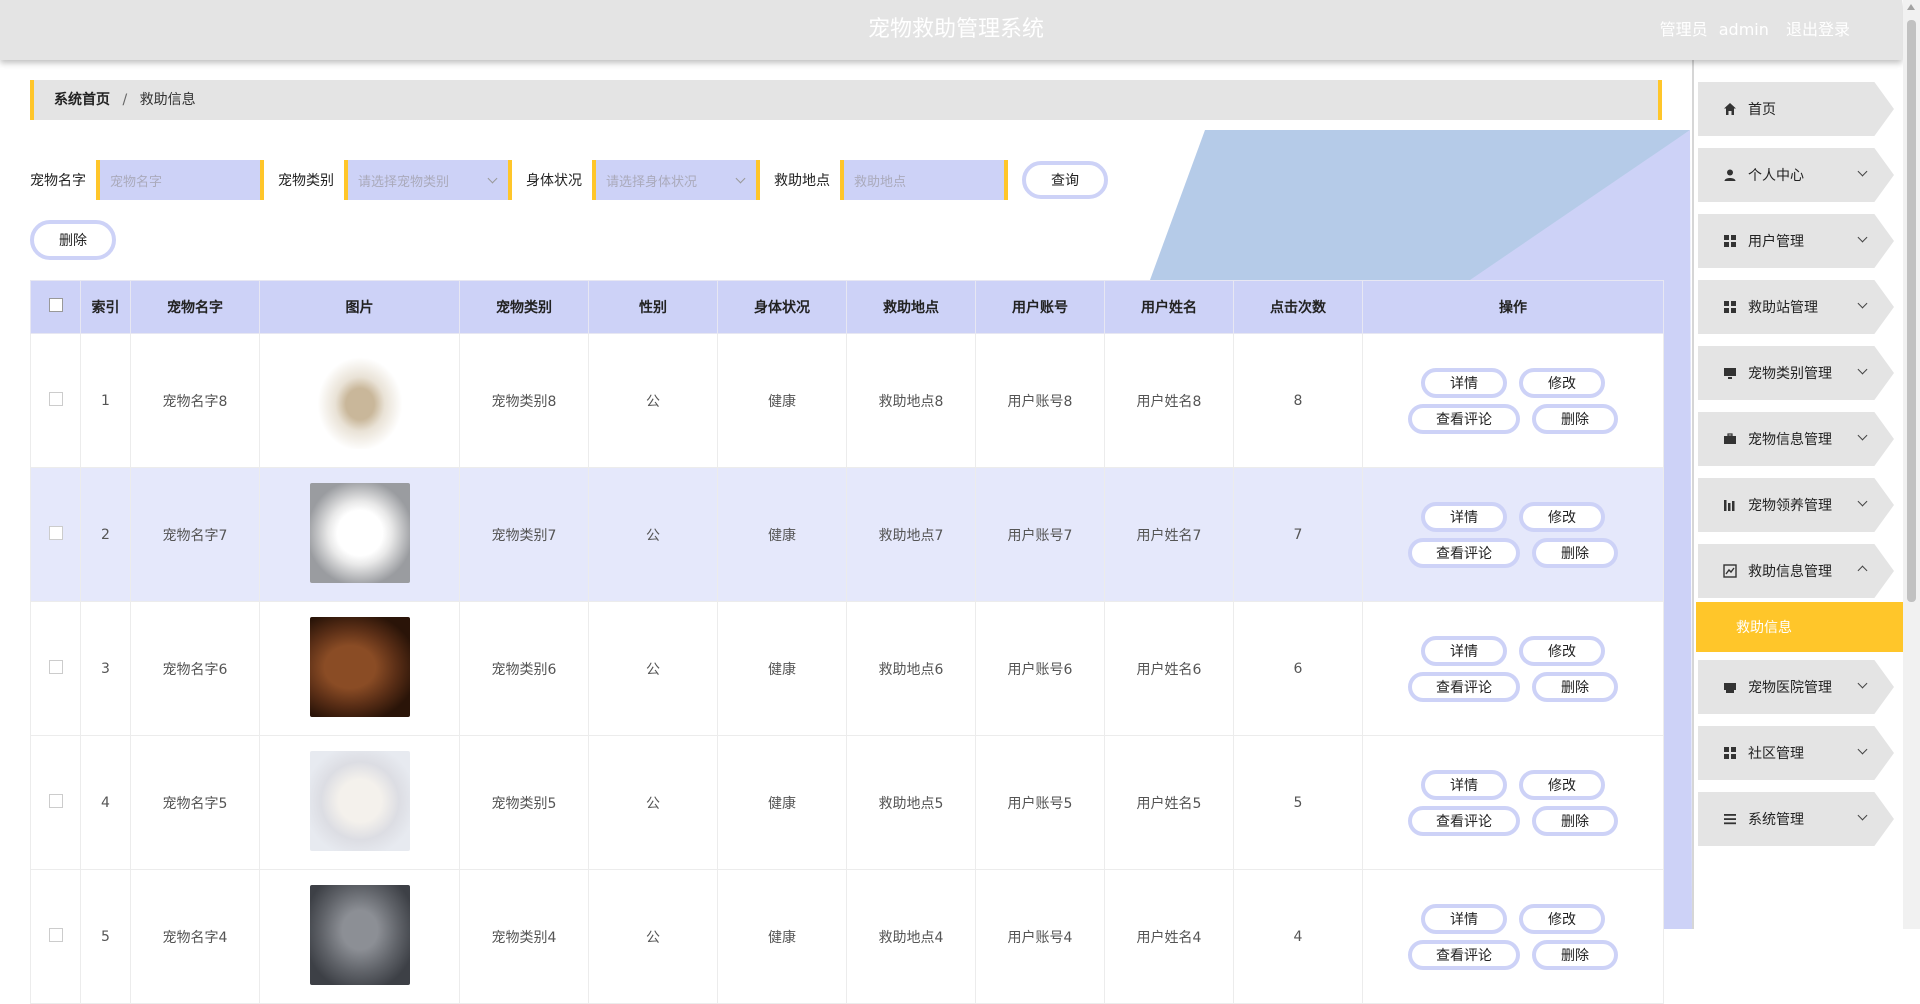 The image size is (1920, 1004). I want to click on chevron-up-icon, so click(1862, 570).